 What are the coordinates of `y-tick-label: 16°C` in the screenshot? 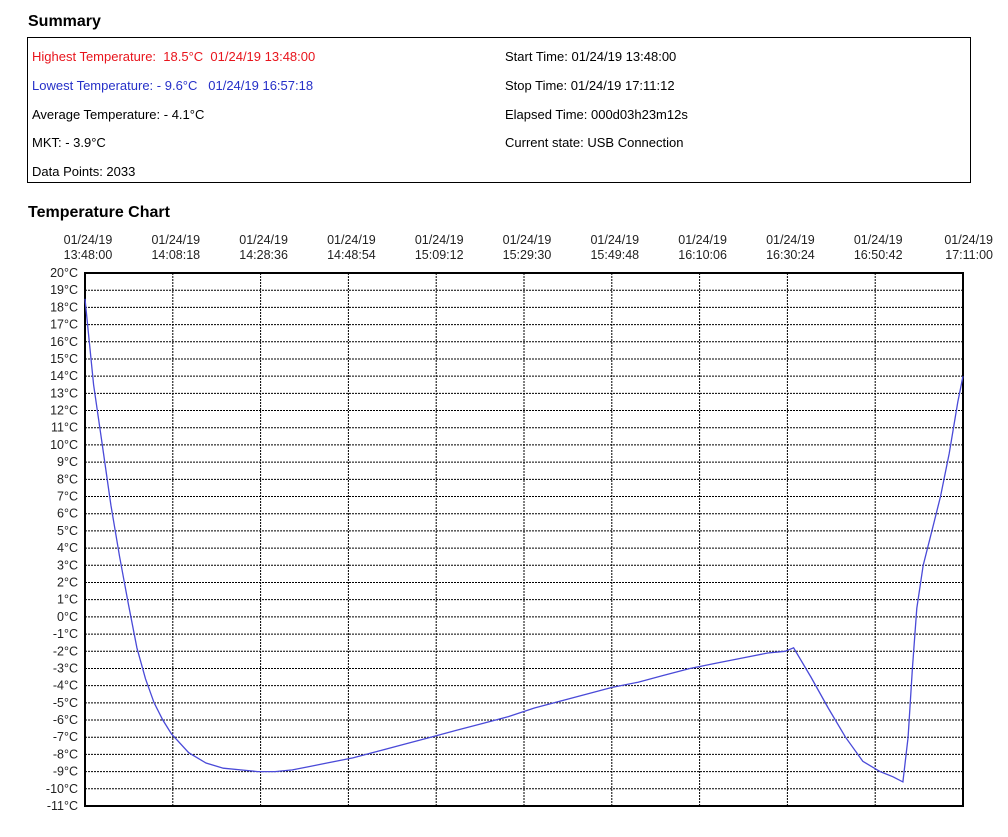 It's located at (64, 342).